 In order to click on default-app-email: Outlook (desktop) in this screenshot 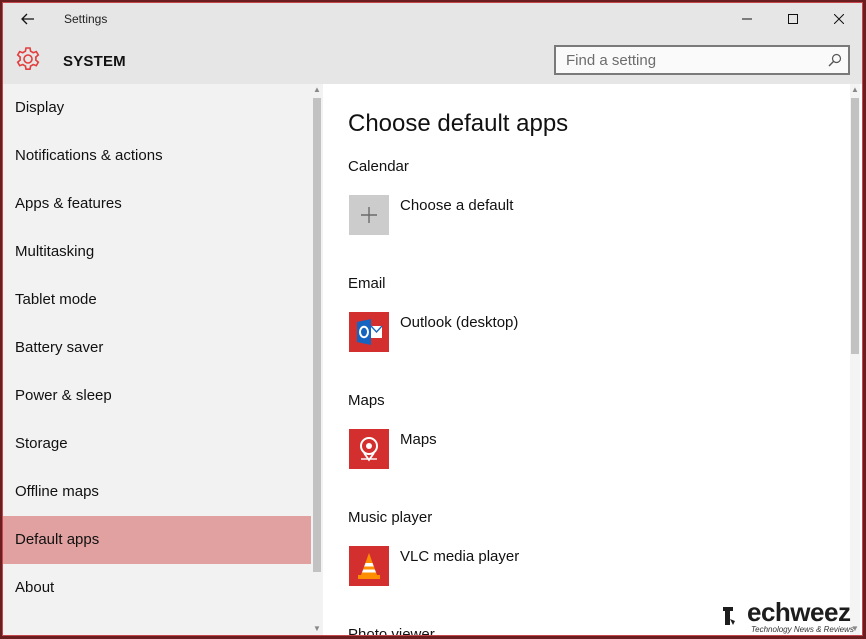, I will do `click(499, 333)`.